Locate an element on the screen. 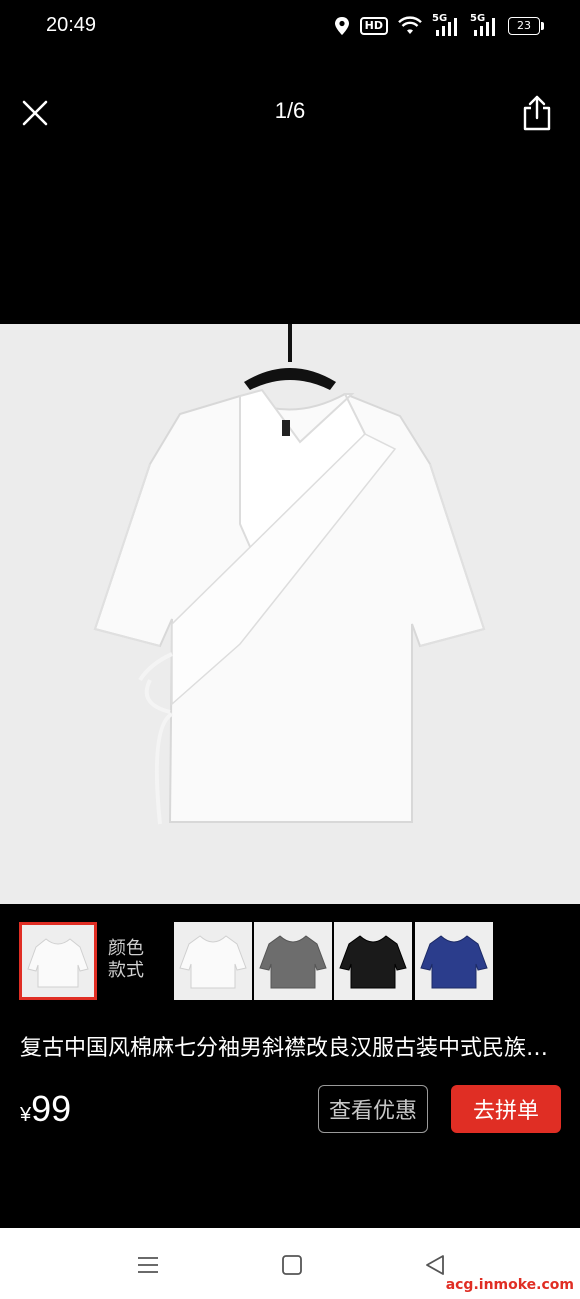  status-icons: HD 5G 5G 23 is located at coordinates (439, 25).